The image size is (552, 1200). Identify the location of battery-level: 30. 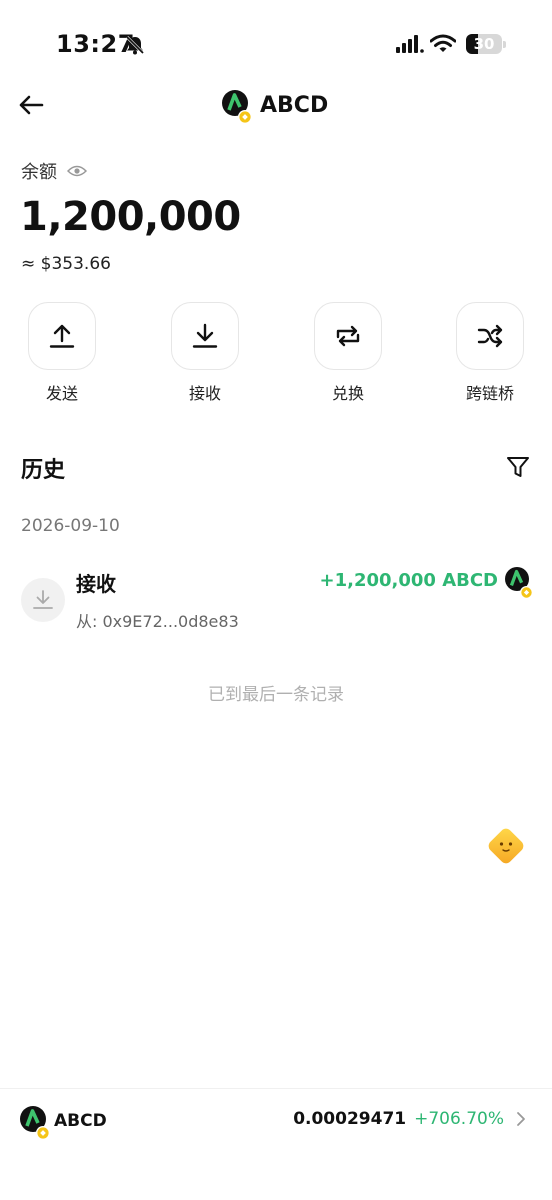
(484, 44).